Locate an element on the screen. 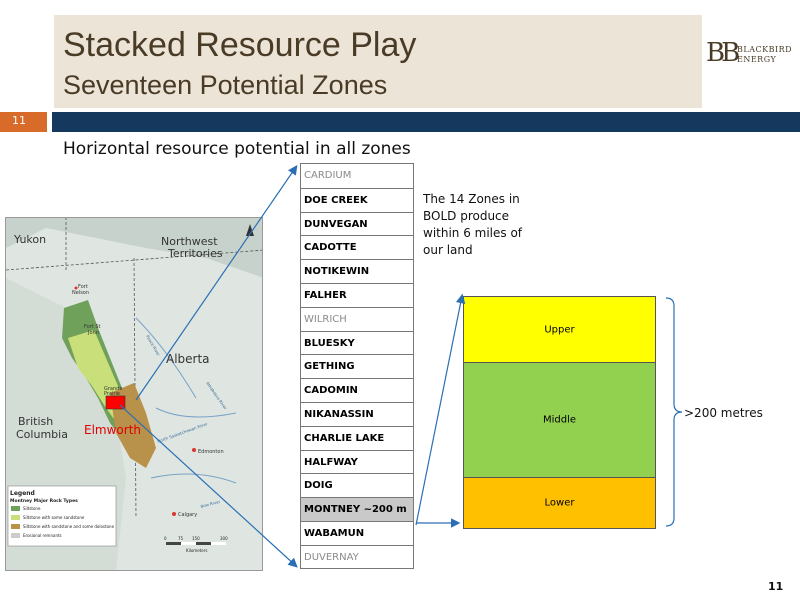 The image size is (800, 600). zone-row: WILRICH is located at coordinates (357, 318).